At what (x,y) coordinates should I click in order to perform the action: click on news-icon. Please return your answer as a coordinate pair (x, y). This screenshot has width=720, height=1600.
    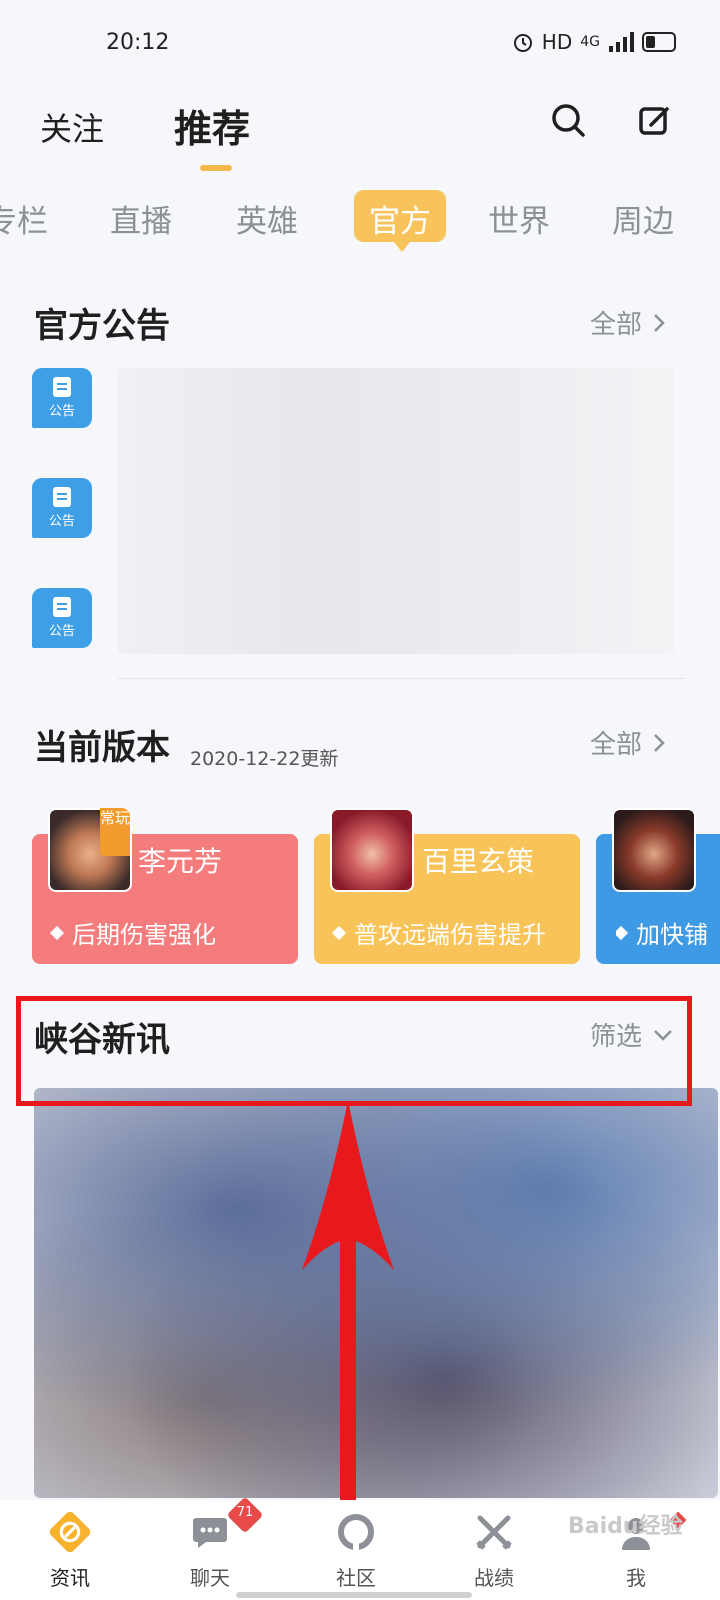
    Looking at the image, I should click on (70, 1532).